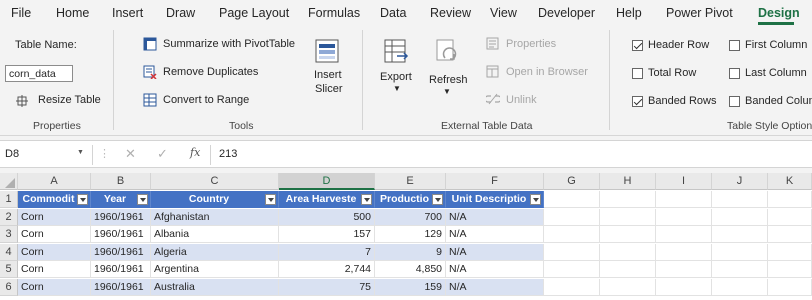 This screenshot has width=812, height=300. I want to click on export-button: Export ▼, so click(397, 74).